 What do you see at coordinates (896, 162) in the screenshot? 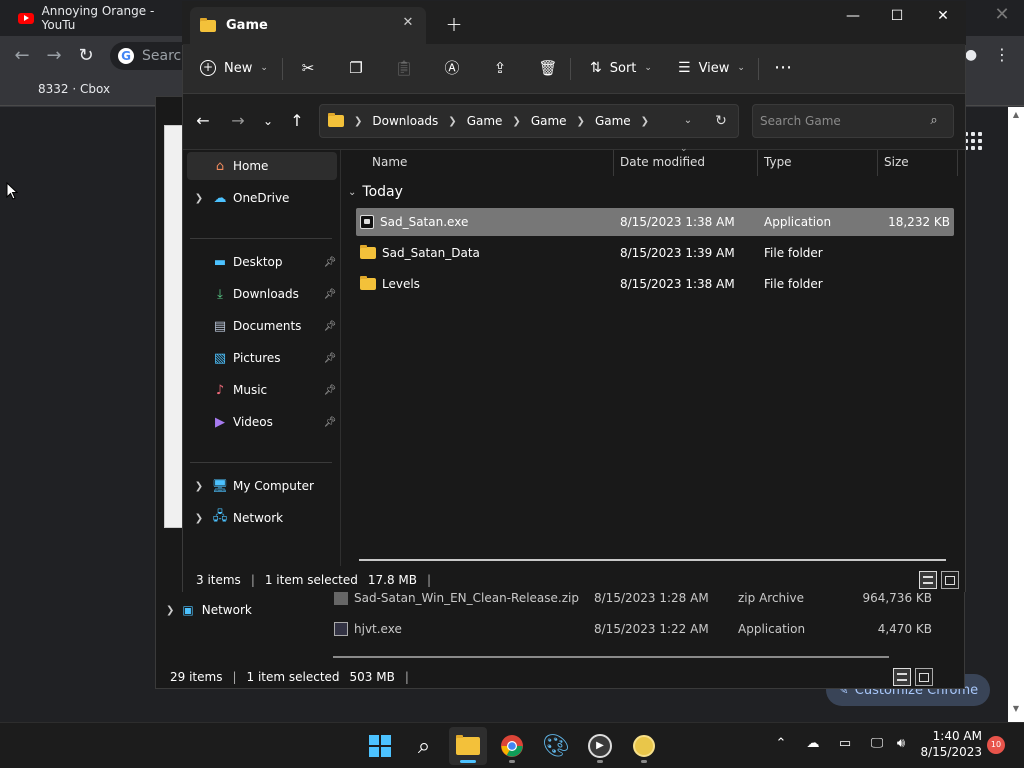
I see `column-header-size: Size` at bounding box center [896, 162].